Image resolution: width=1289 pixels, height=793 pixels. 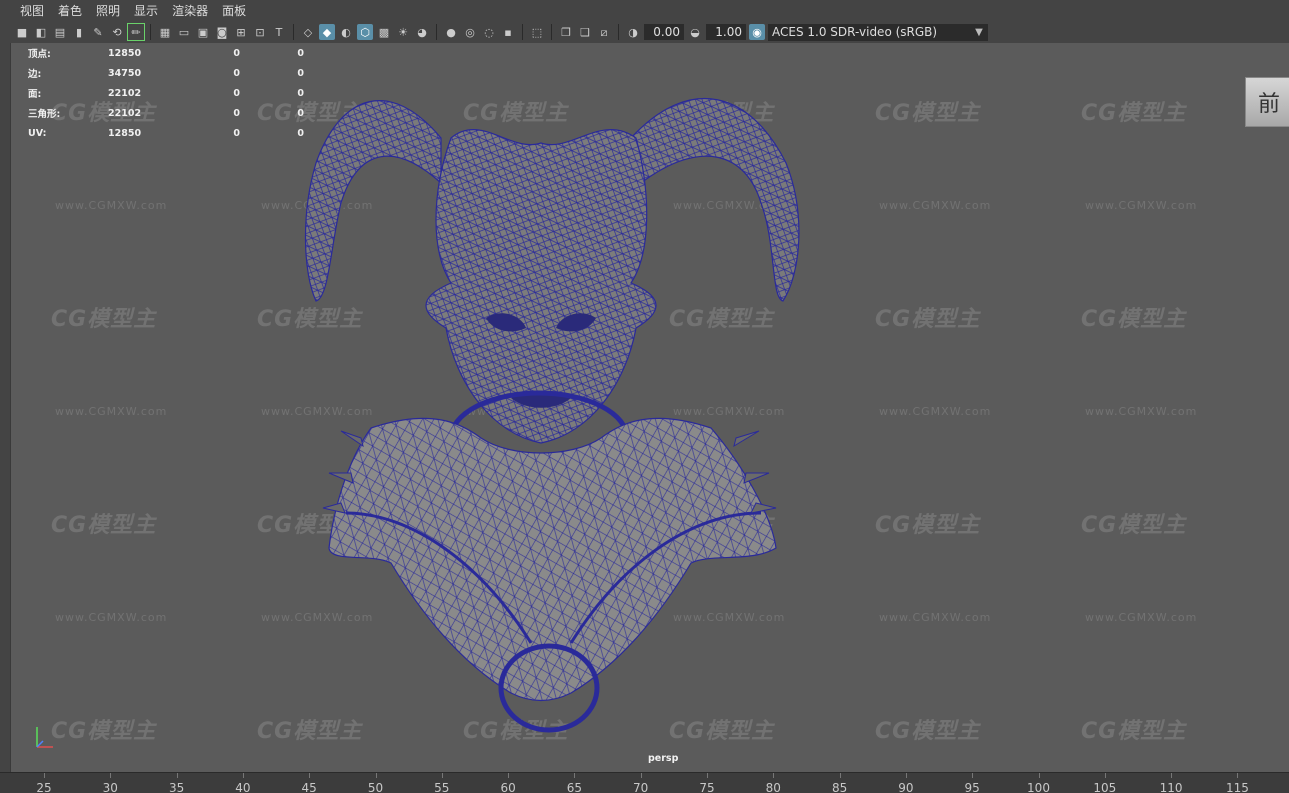 I want to click on exposure-icon: ◑, so click(x=633, y=32).